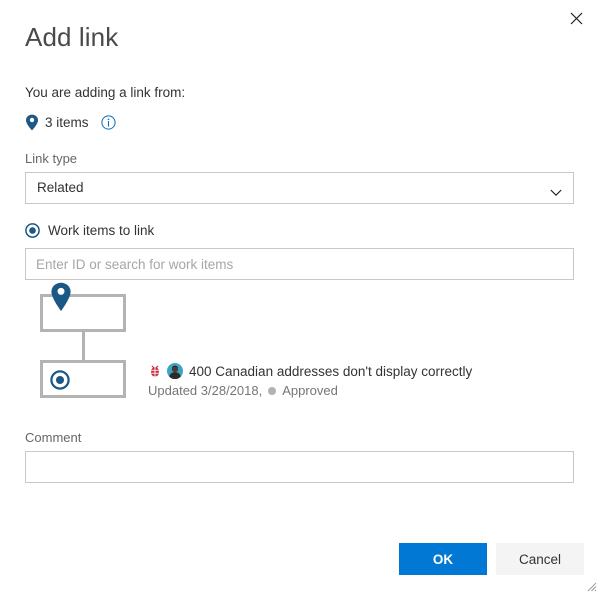 This screenshot has width=599, height=597. What do you see at coordinates (310, 390) in the screenshot?
I see `work-item-state: Approved` at bounding box center [310, 390].